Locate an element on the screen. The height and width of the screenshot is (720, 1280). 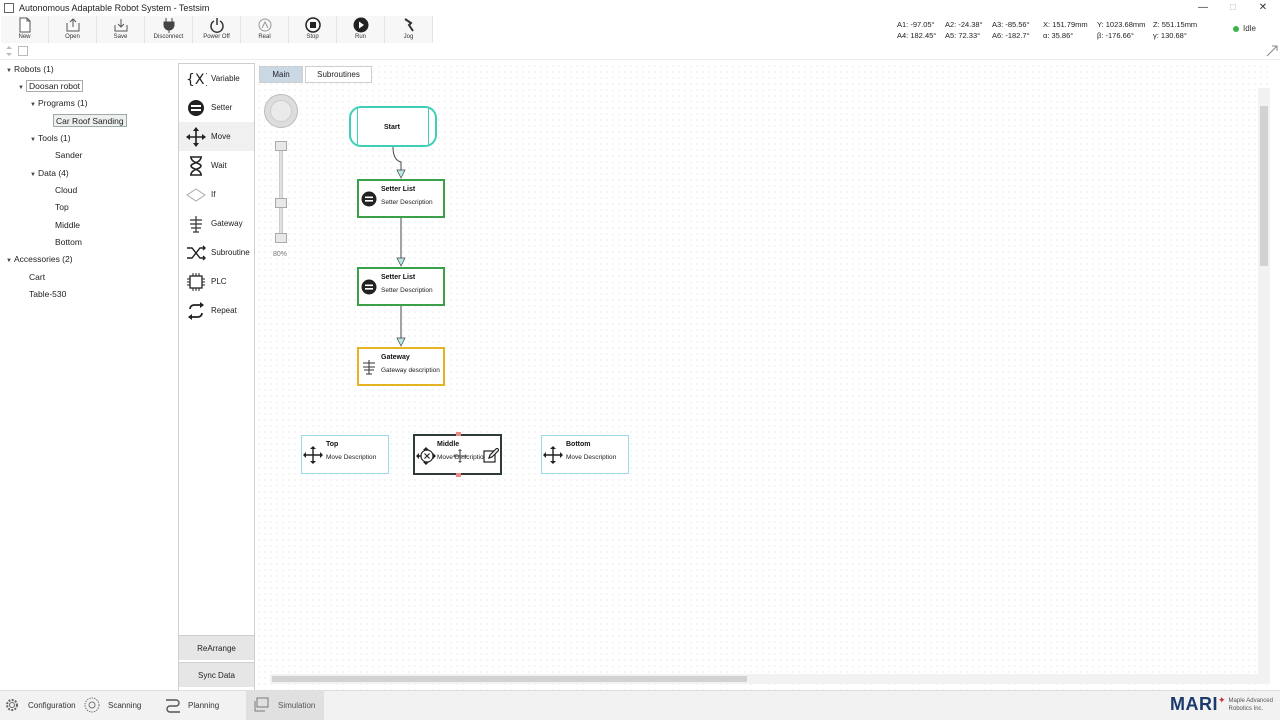
power-icon is located at coordinates (217, 25).